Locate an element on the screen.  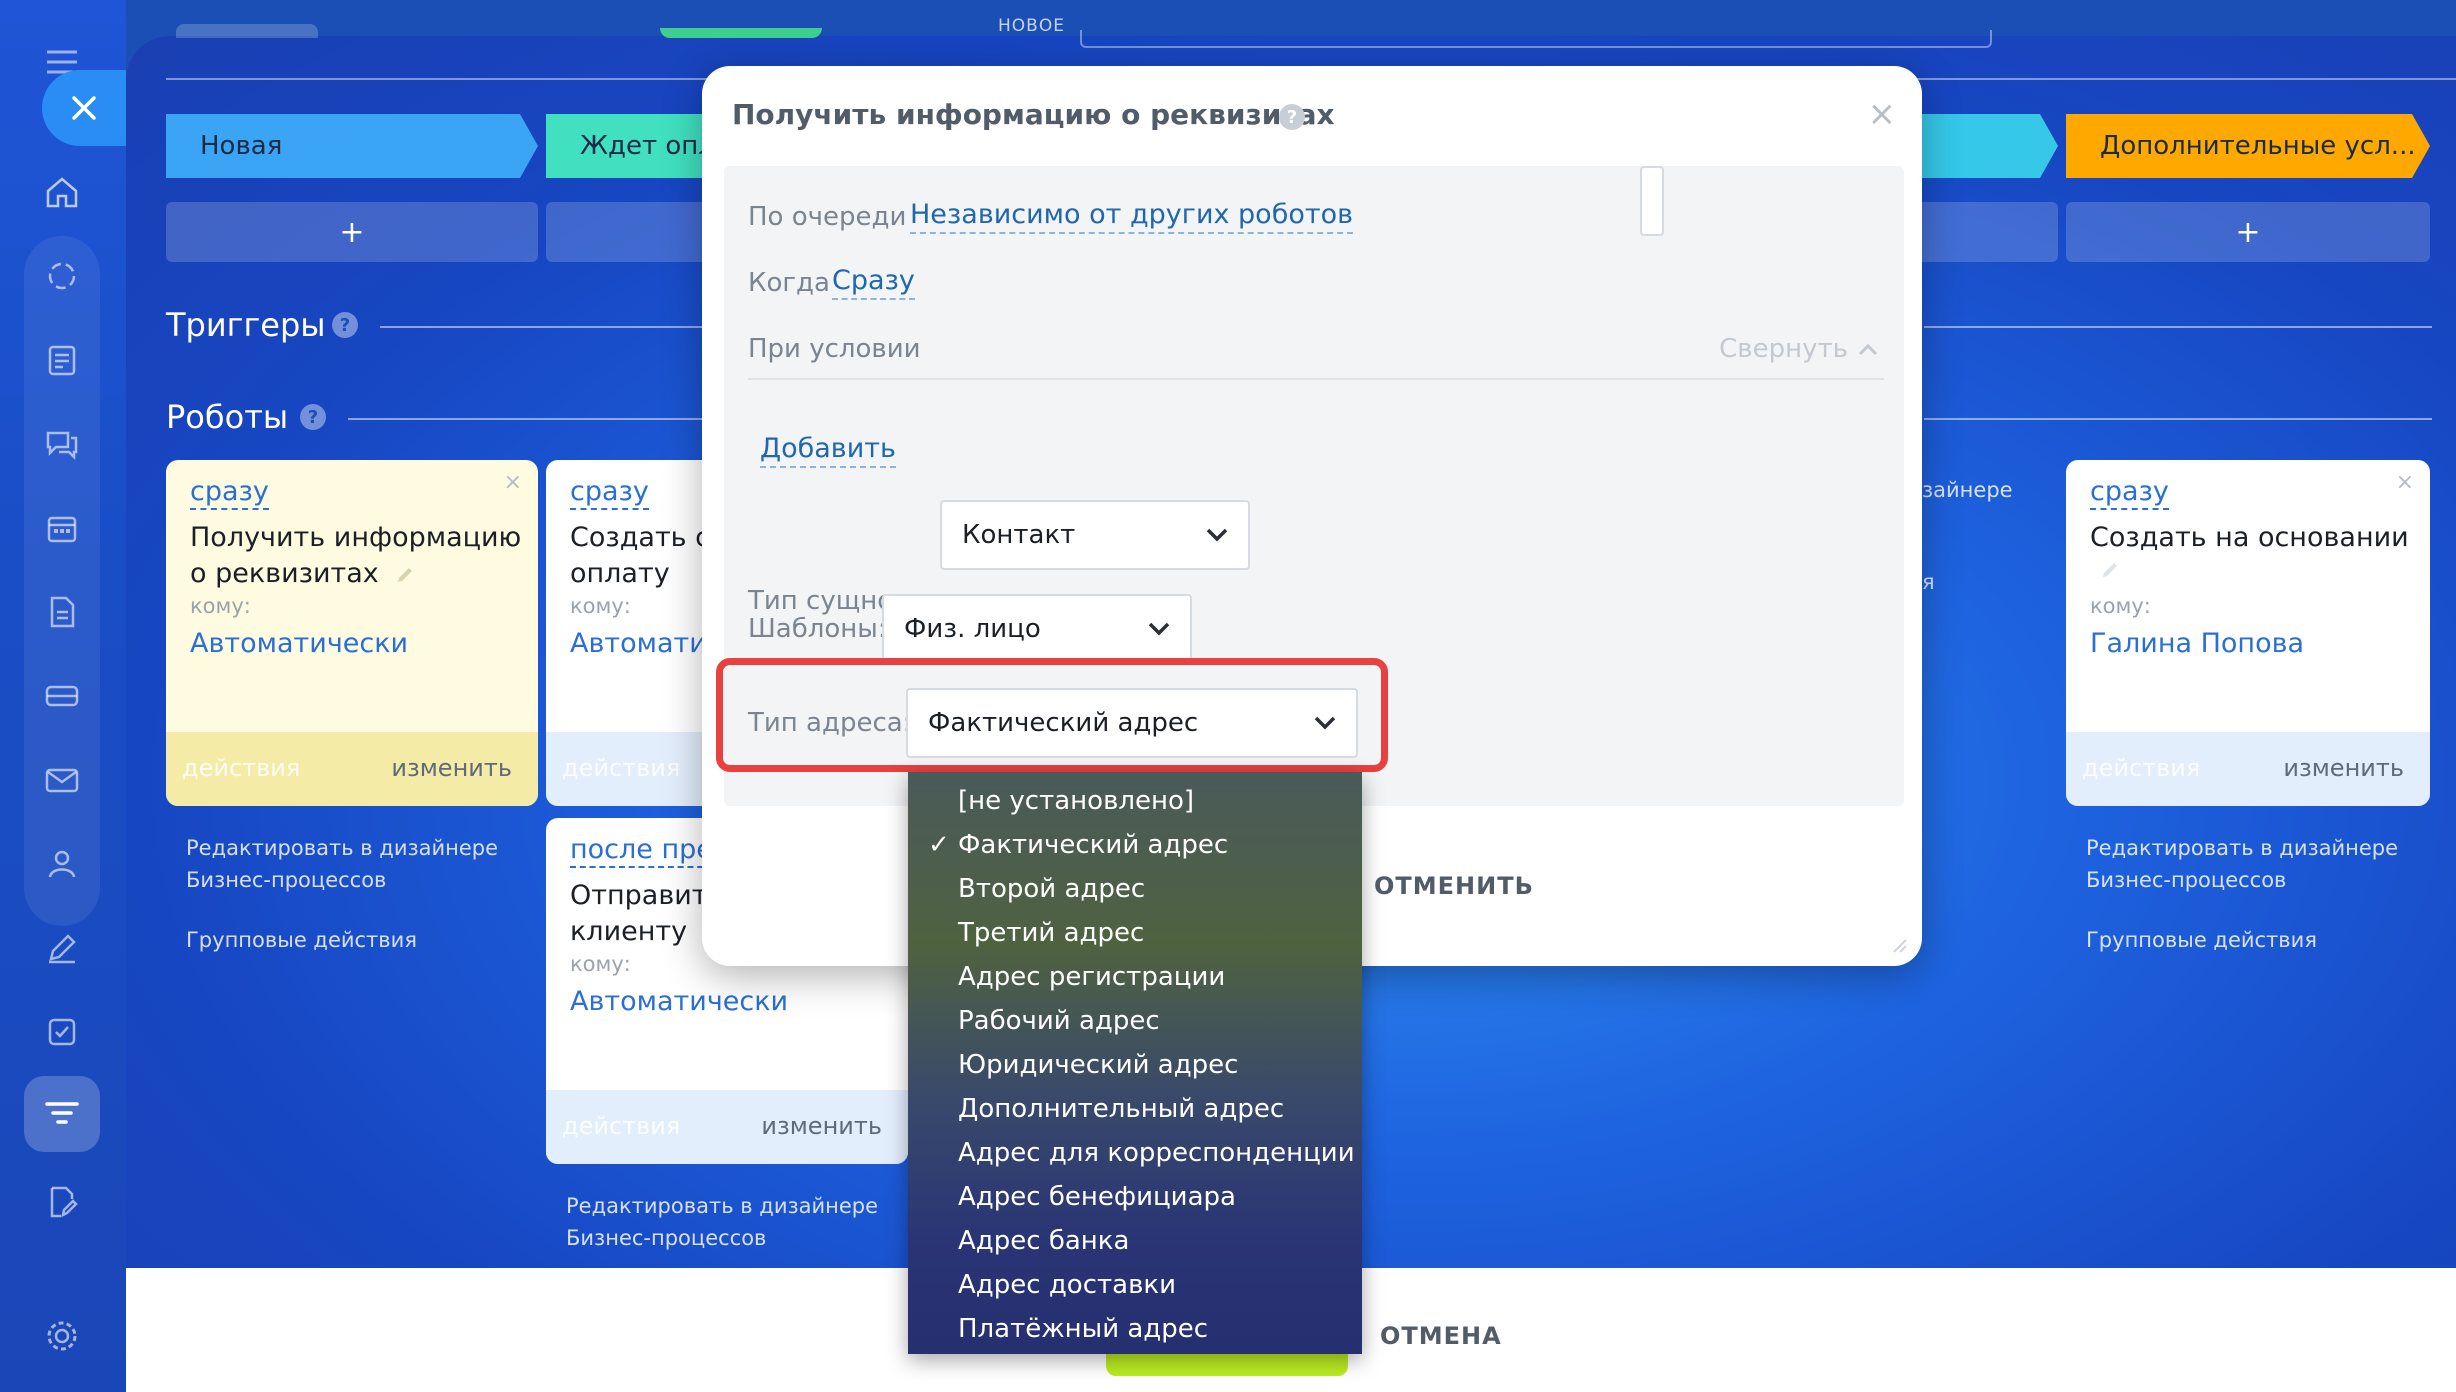
top-tab-stub is located at coordinates (247, 31).